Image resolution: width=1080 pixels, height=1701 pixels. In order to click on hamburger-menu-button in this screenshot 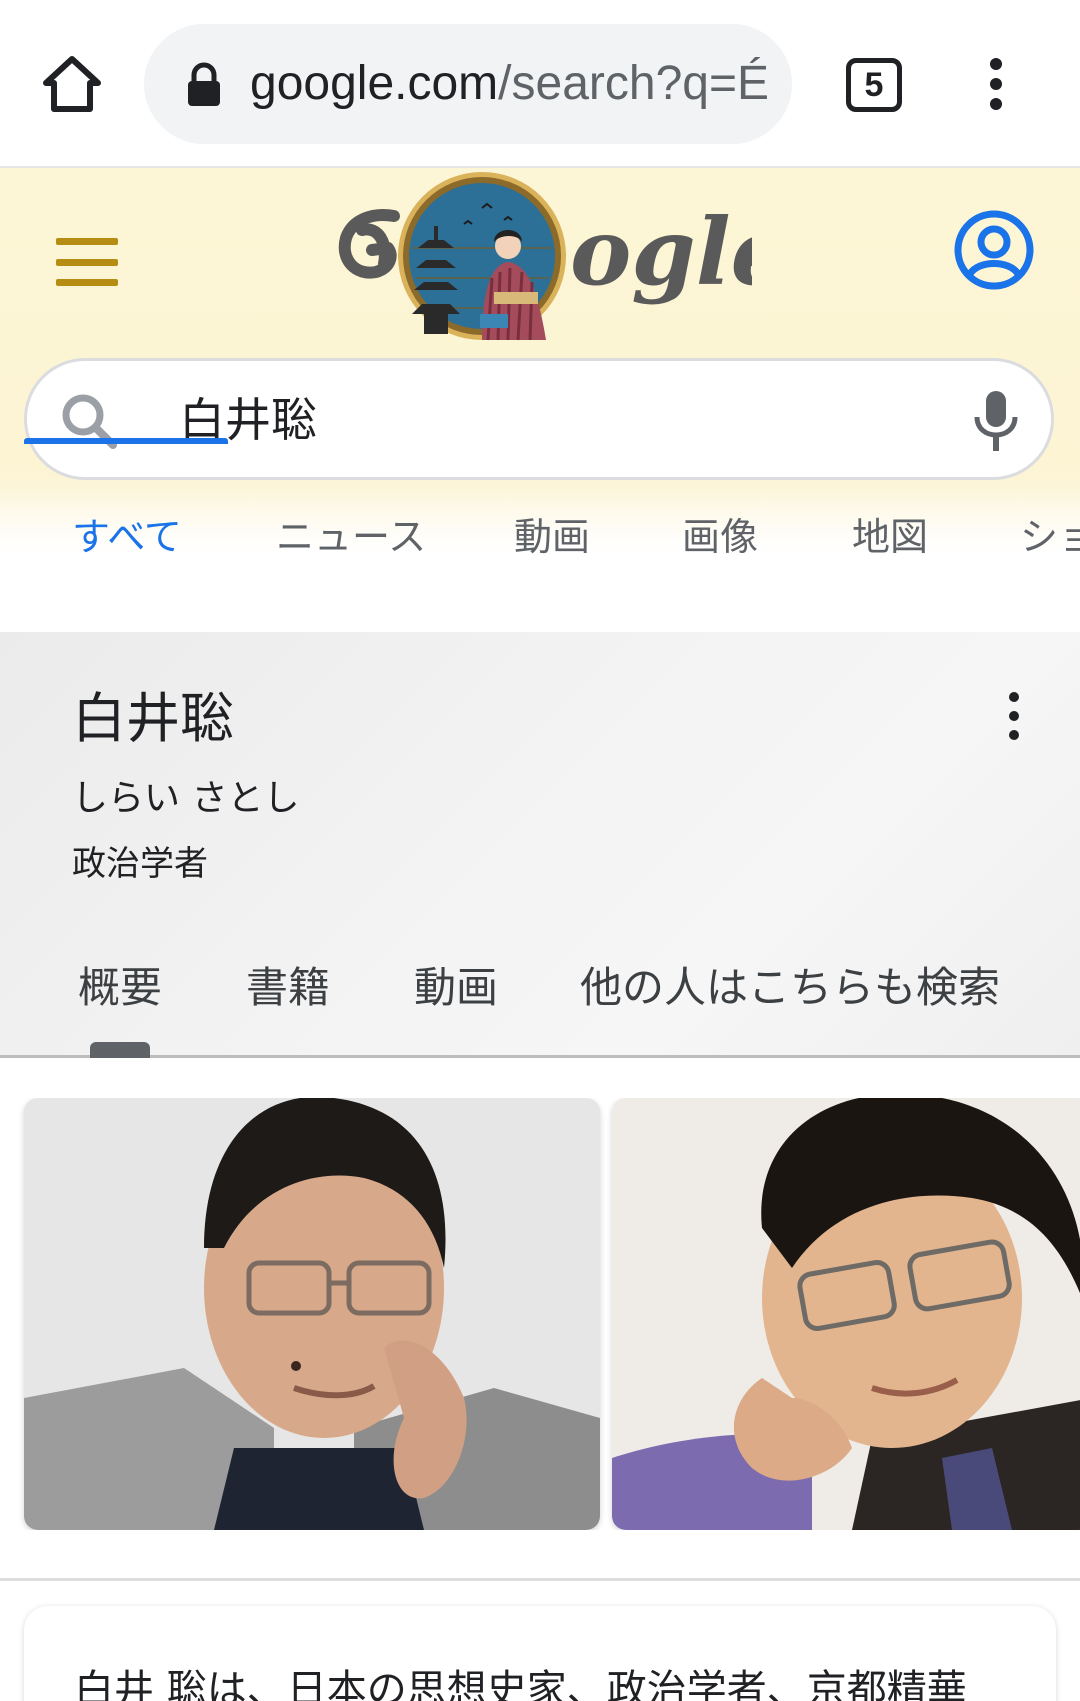, I will do `click(87, 262)`.